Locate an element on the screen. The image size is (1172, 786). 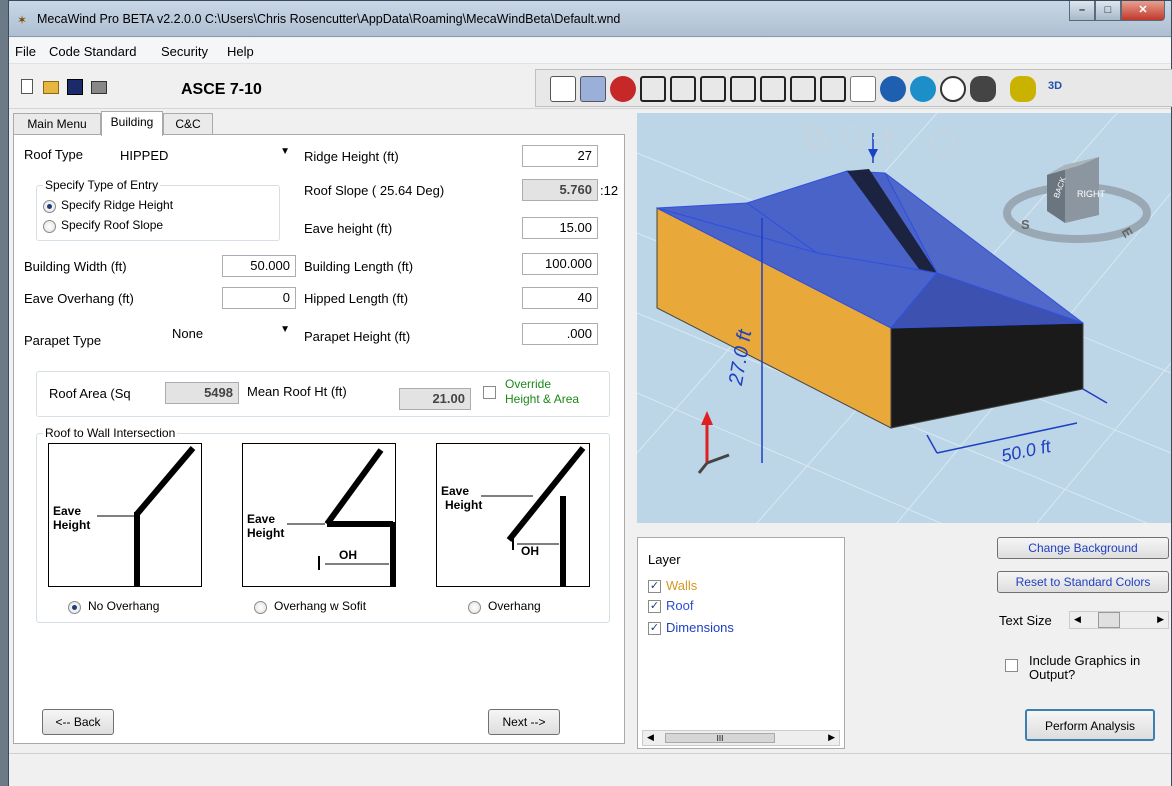
layer-scrollbar: ◀ III ▶ is located at coordinates (741, 738).